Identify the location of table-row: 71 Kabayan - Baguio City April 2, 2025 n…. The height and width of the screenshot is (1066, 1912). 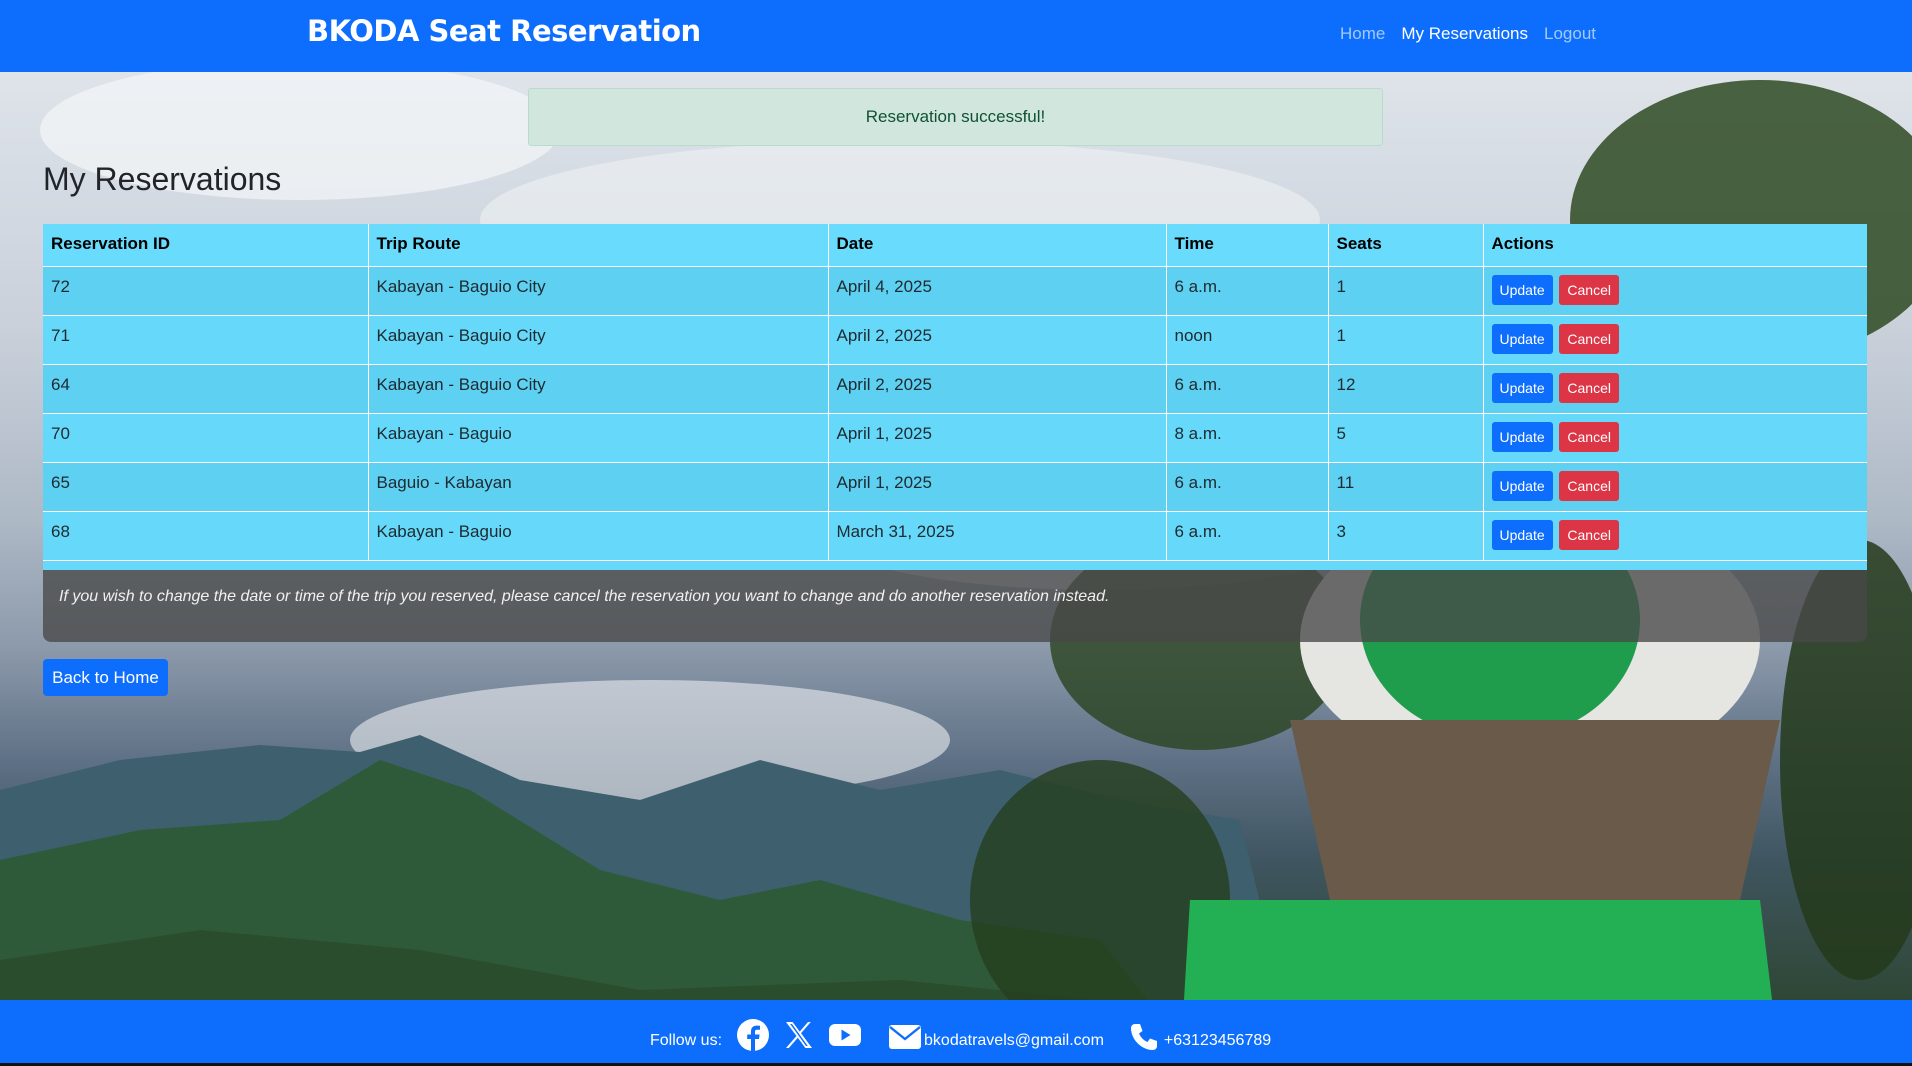
(955, 340).